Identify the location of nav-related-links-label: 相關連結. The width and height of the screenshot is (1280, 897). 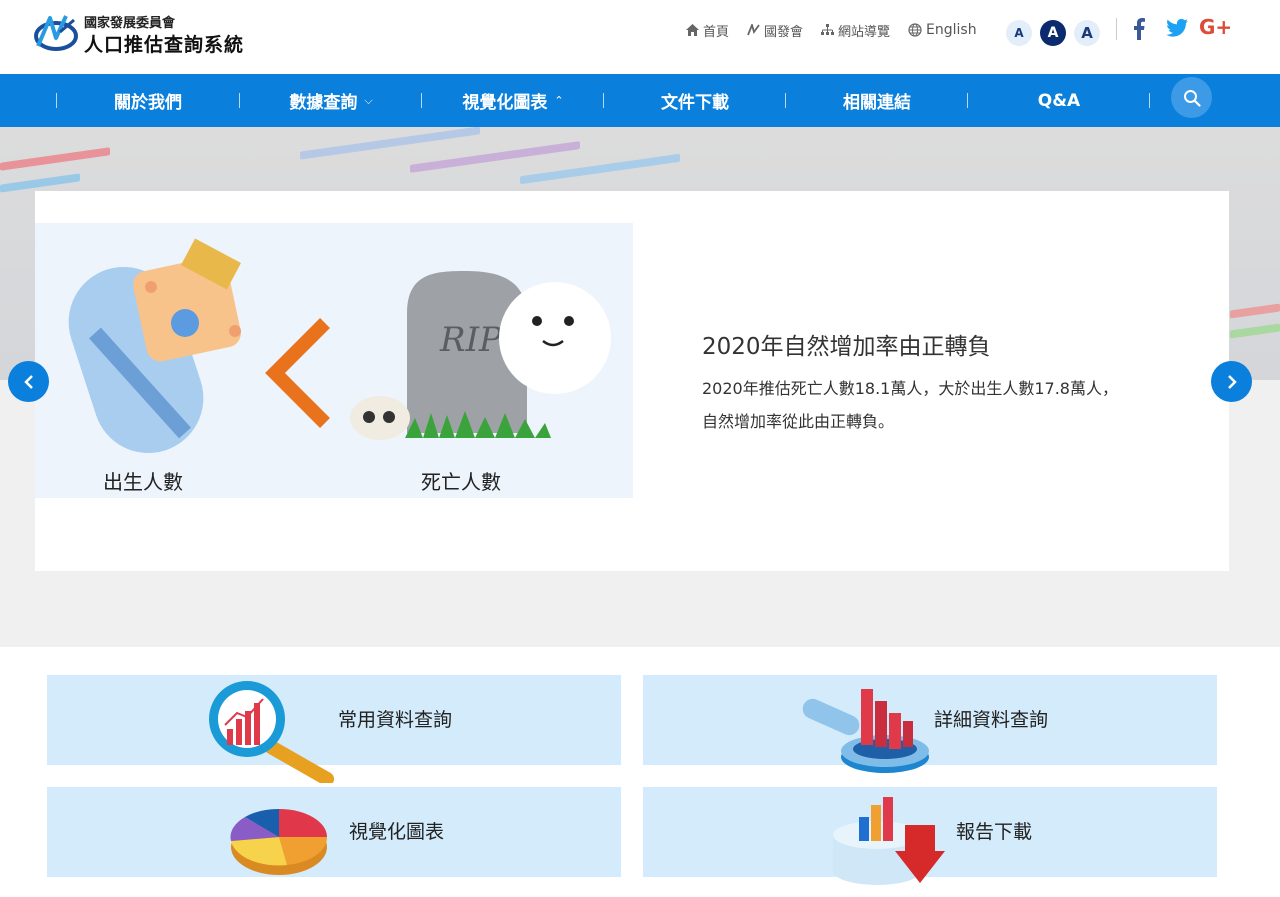
(877, 103).